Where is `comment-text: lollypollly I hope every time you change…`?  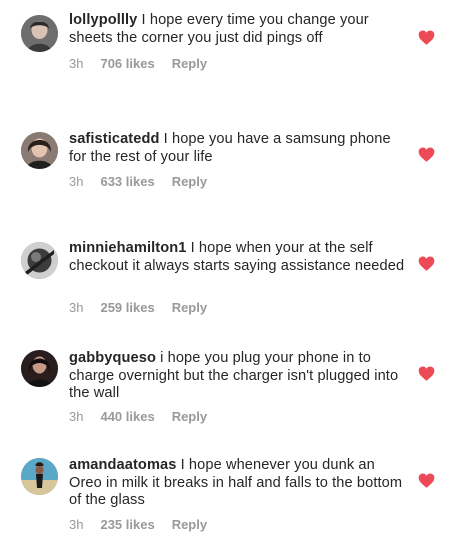 comment-text: lollypollly I hope every time you change… is located at coordinates (239, 29).